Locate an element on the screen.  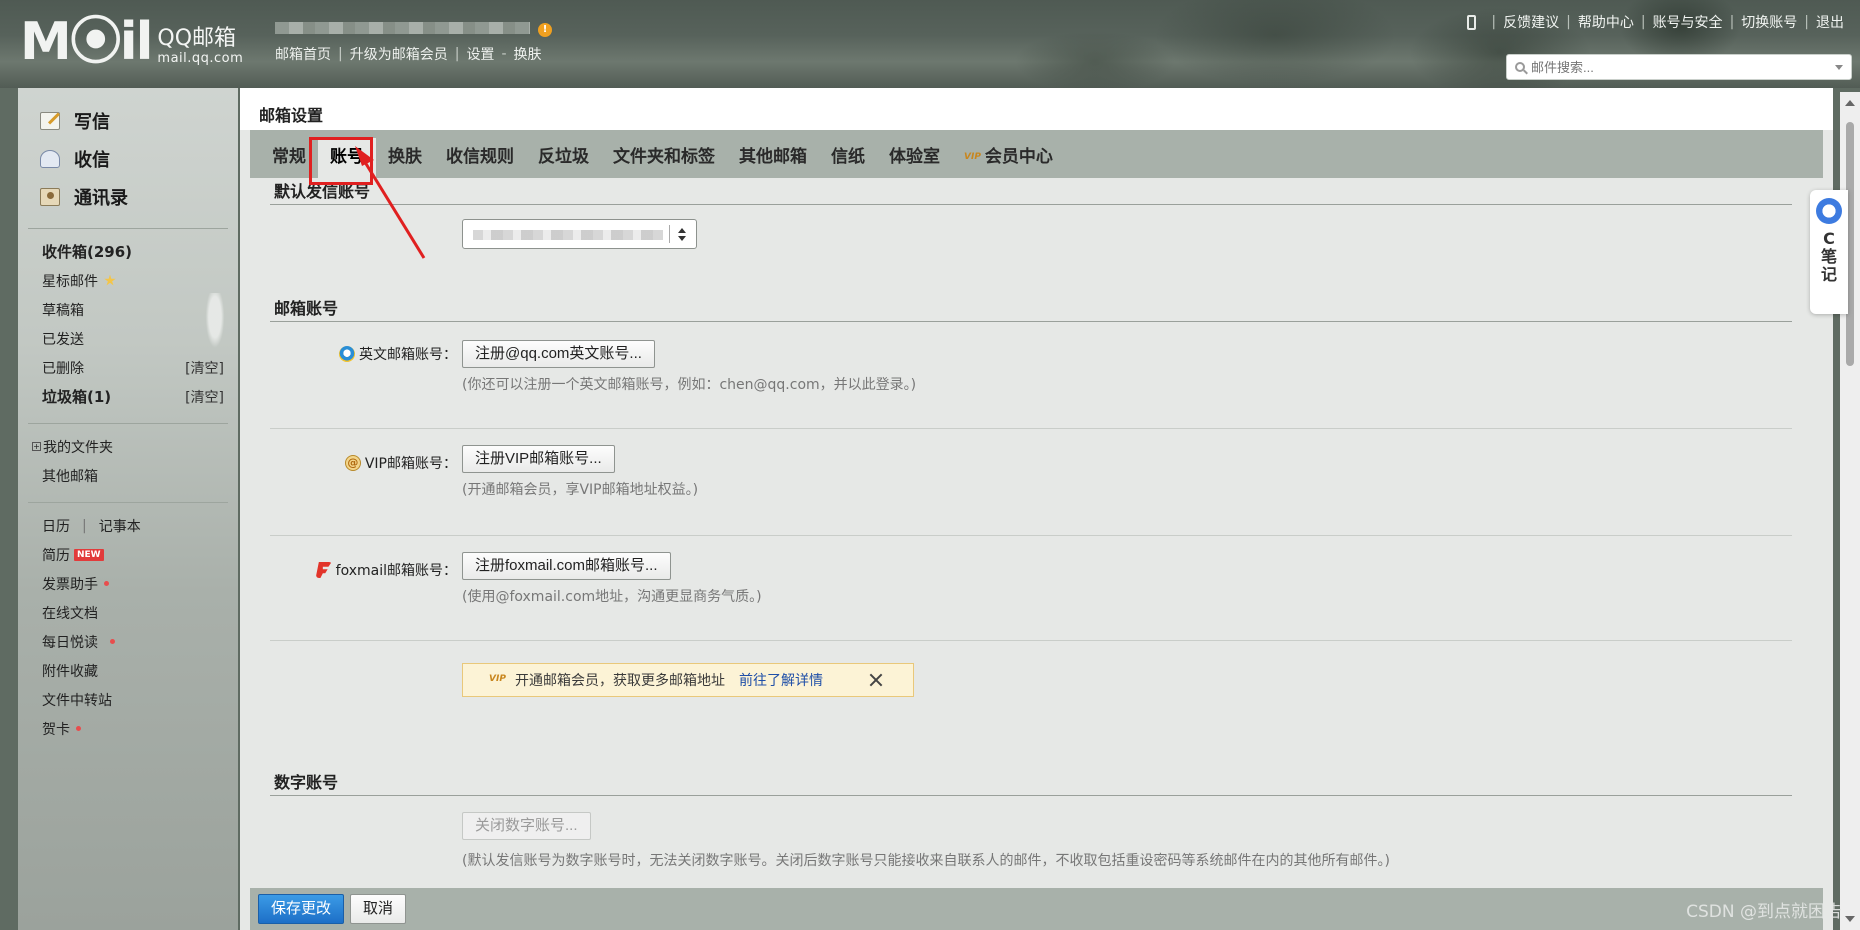
help-center-link: 帮助中心 is located at coordinates (1606, 22).